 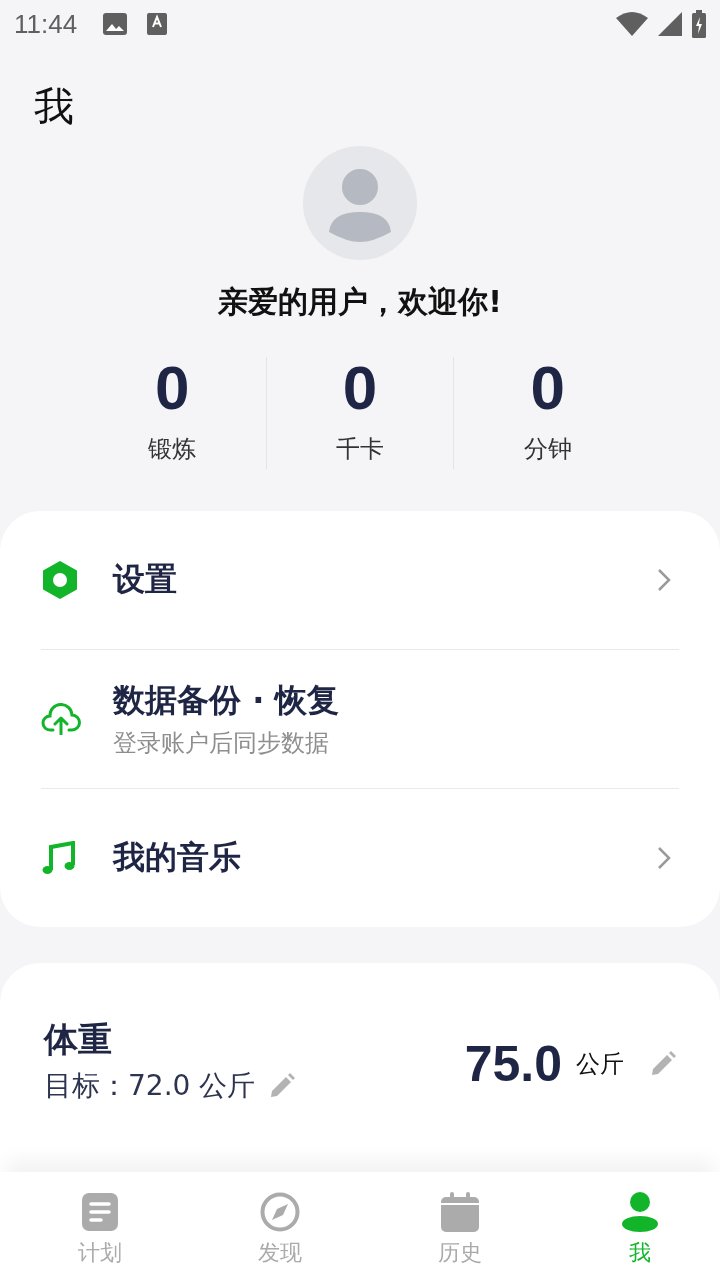 What do you see at coordinates (177, 857) in the screenshot?
I see `menu-title: 我的音乐` at bounding box center [177, 857].